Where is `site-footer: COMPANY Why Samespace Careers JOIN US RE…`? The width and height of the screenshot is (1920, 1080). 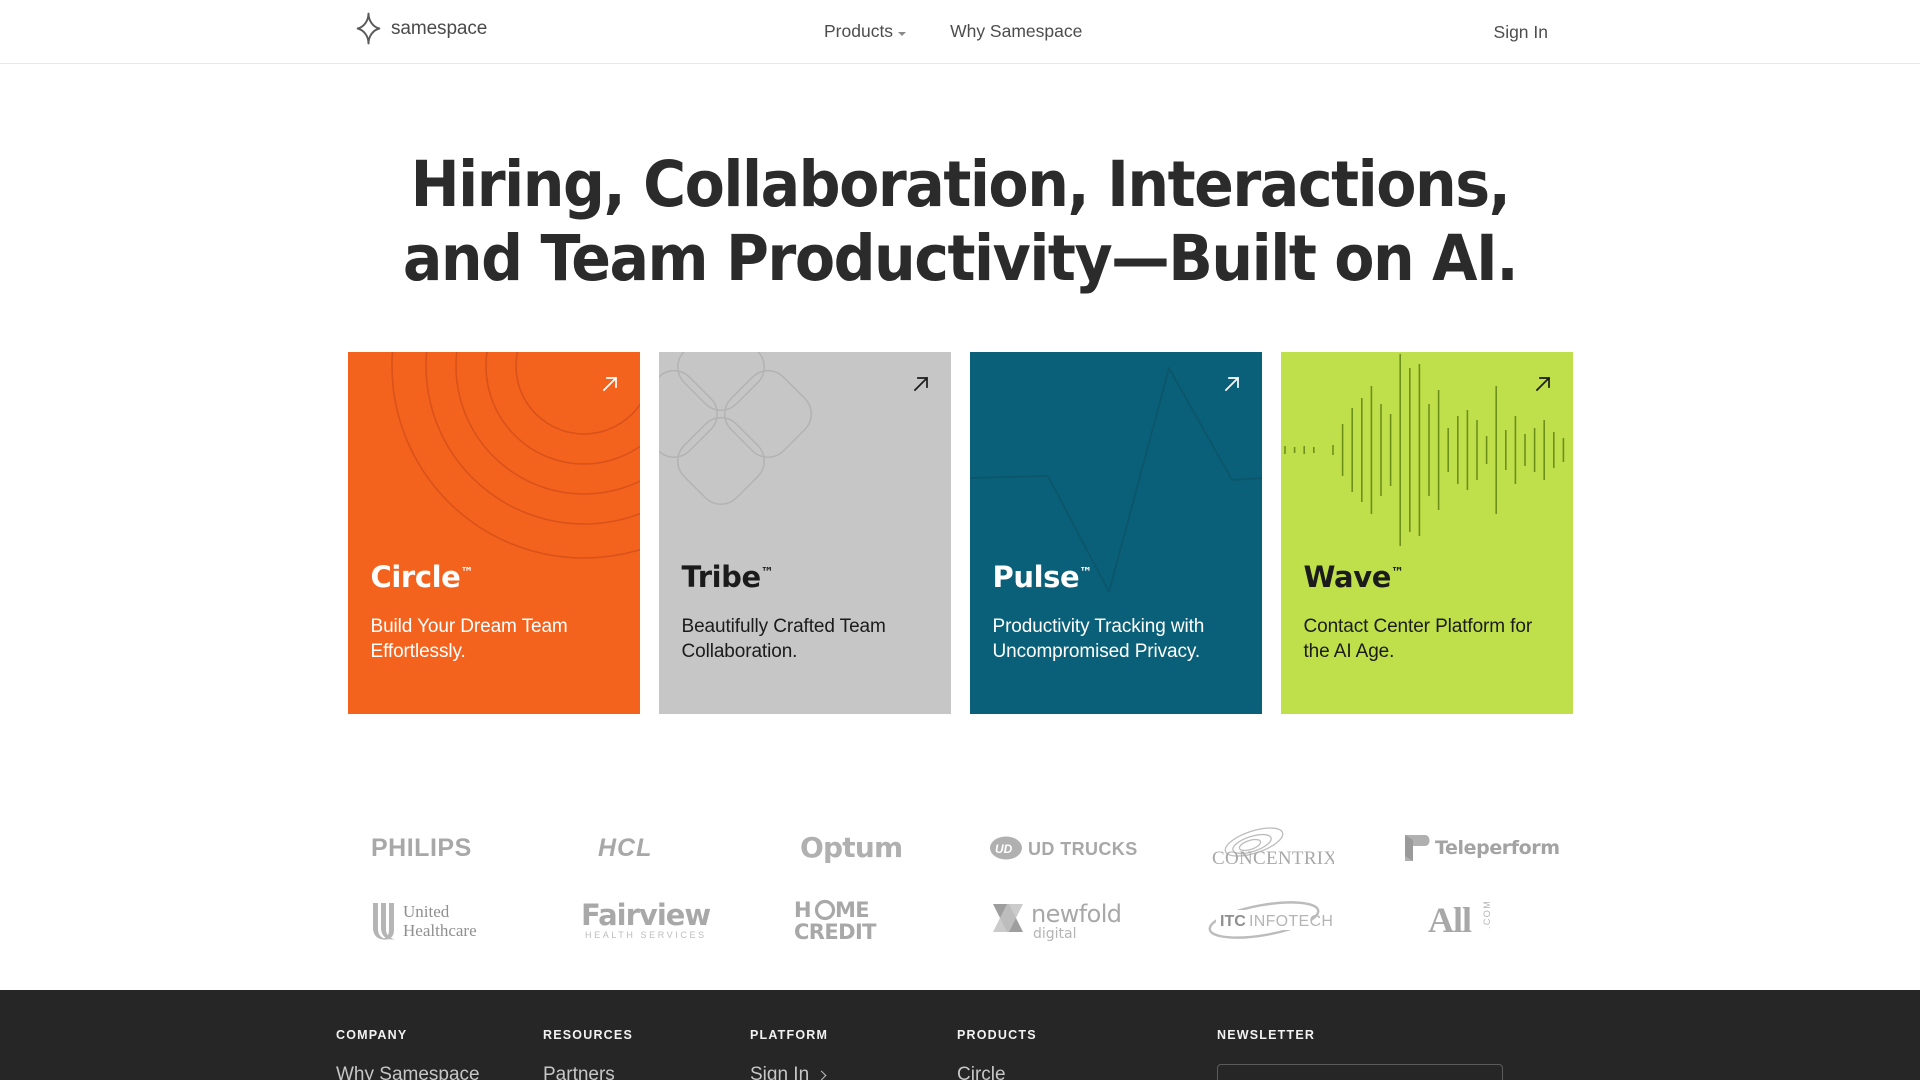
site-footer: COMPANY Why Samespace Careers JOIN US RE… is located at coordinates (960, 1035).